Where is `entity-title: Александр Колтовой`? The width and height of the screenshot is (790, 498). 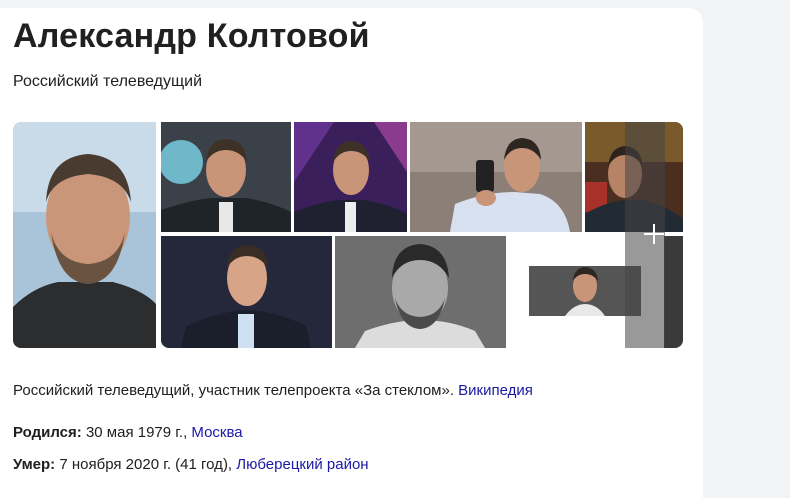 entity-title: Александр Колтовой is located at coordinates (191, 36).